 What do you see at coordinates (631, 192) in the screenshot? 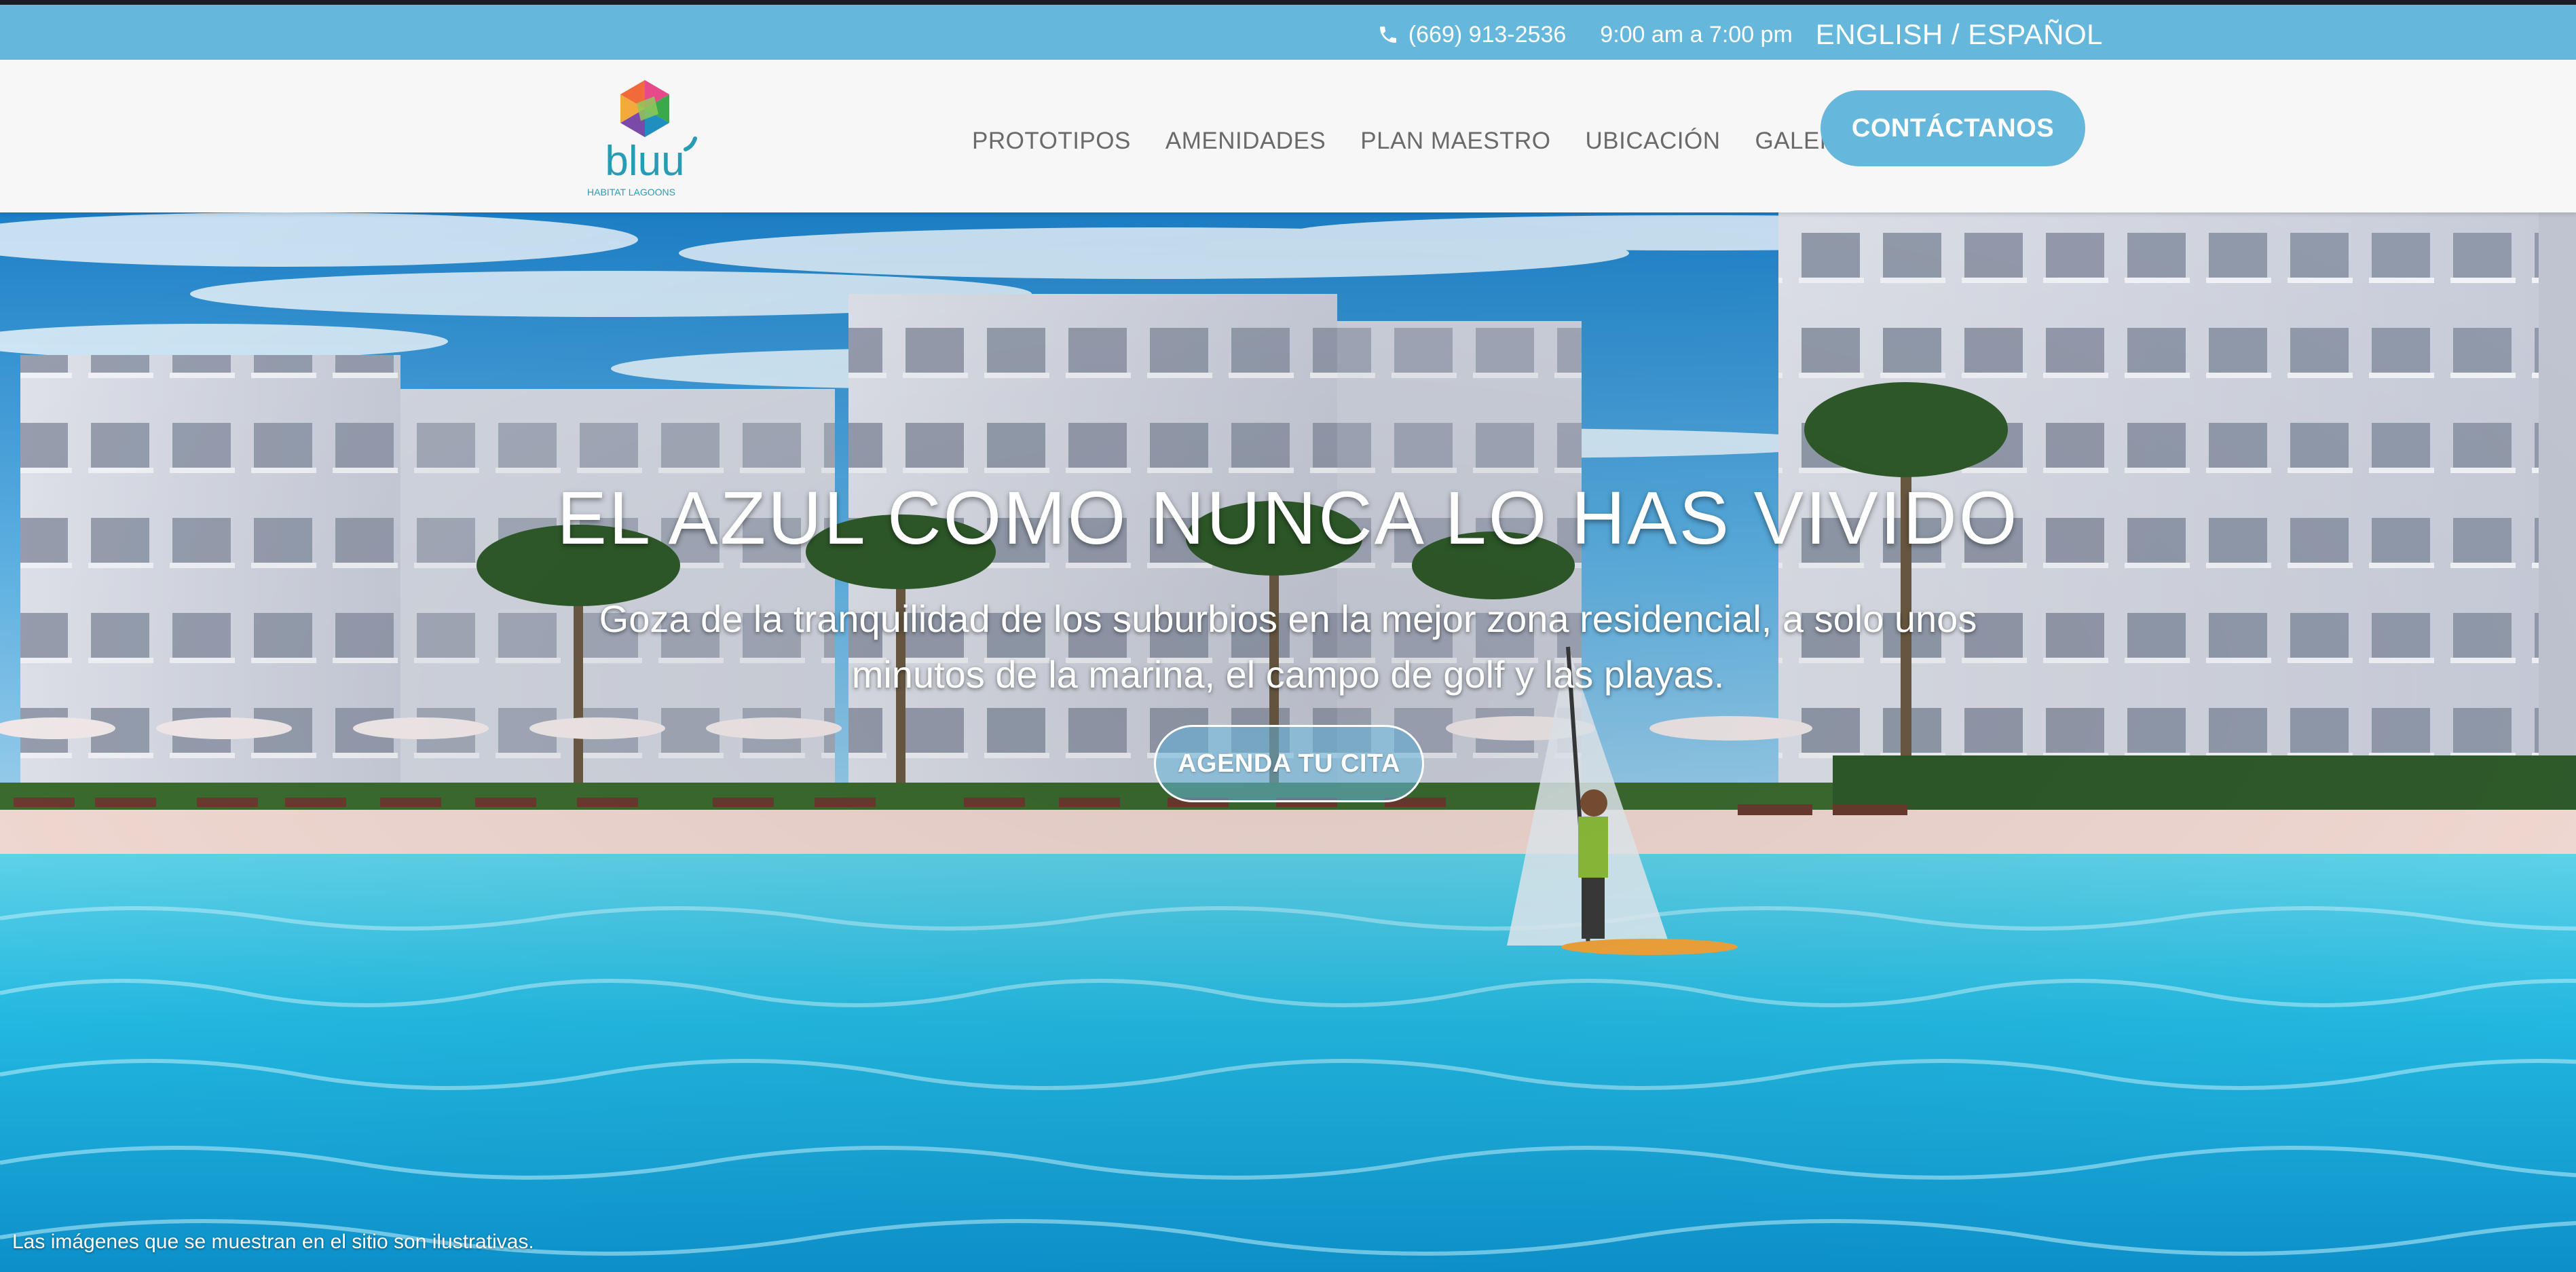
I see `logo-tagline: HABITAT LAGOONS` at bounding box center [631, 192].